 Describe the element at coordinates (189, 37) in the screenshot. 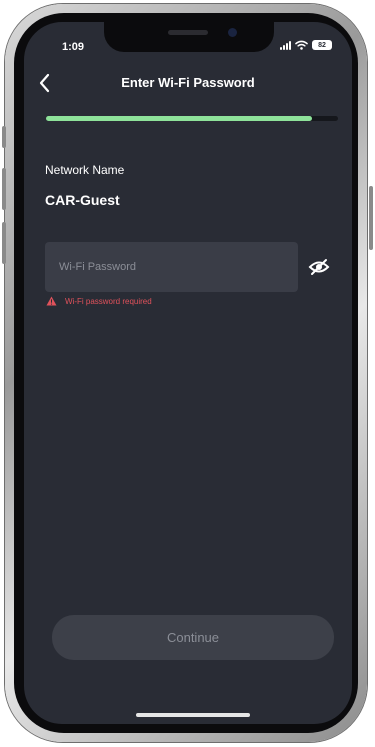

I see `notch` at that location.